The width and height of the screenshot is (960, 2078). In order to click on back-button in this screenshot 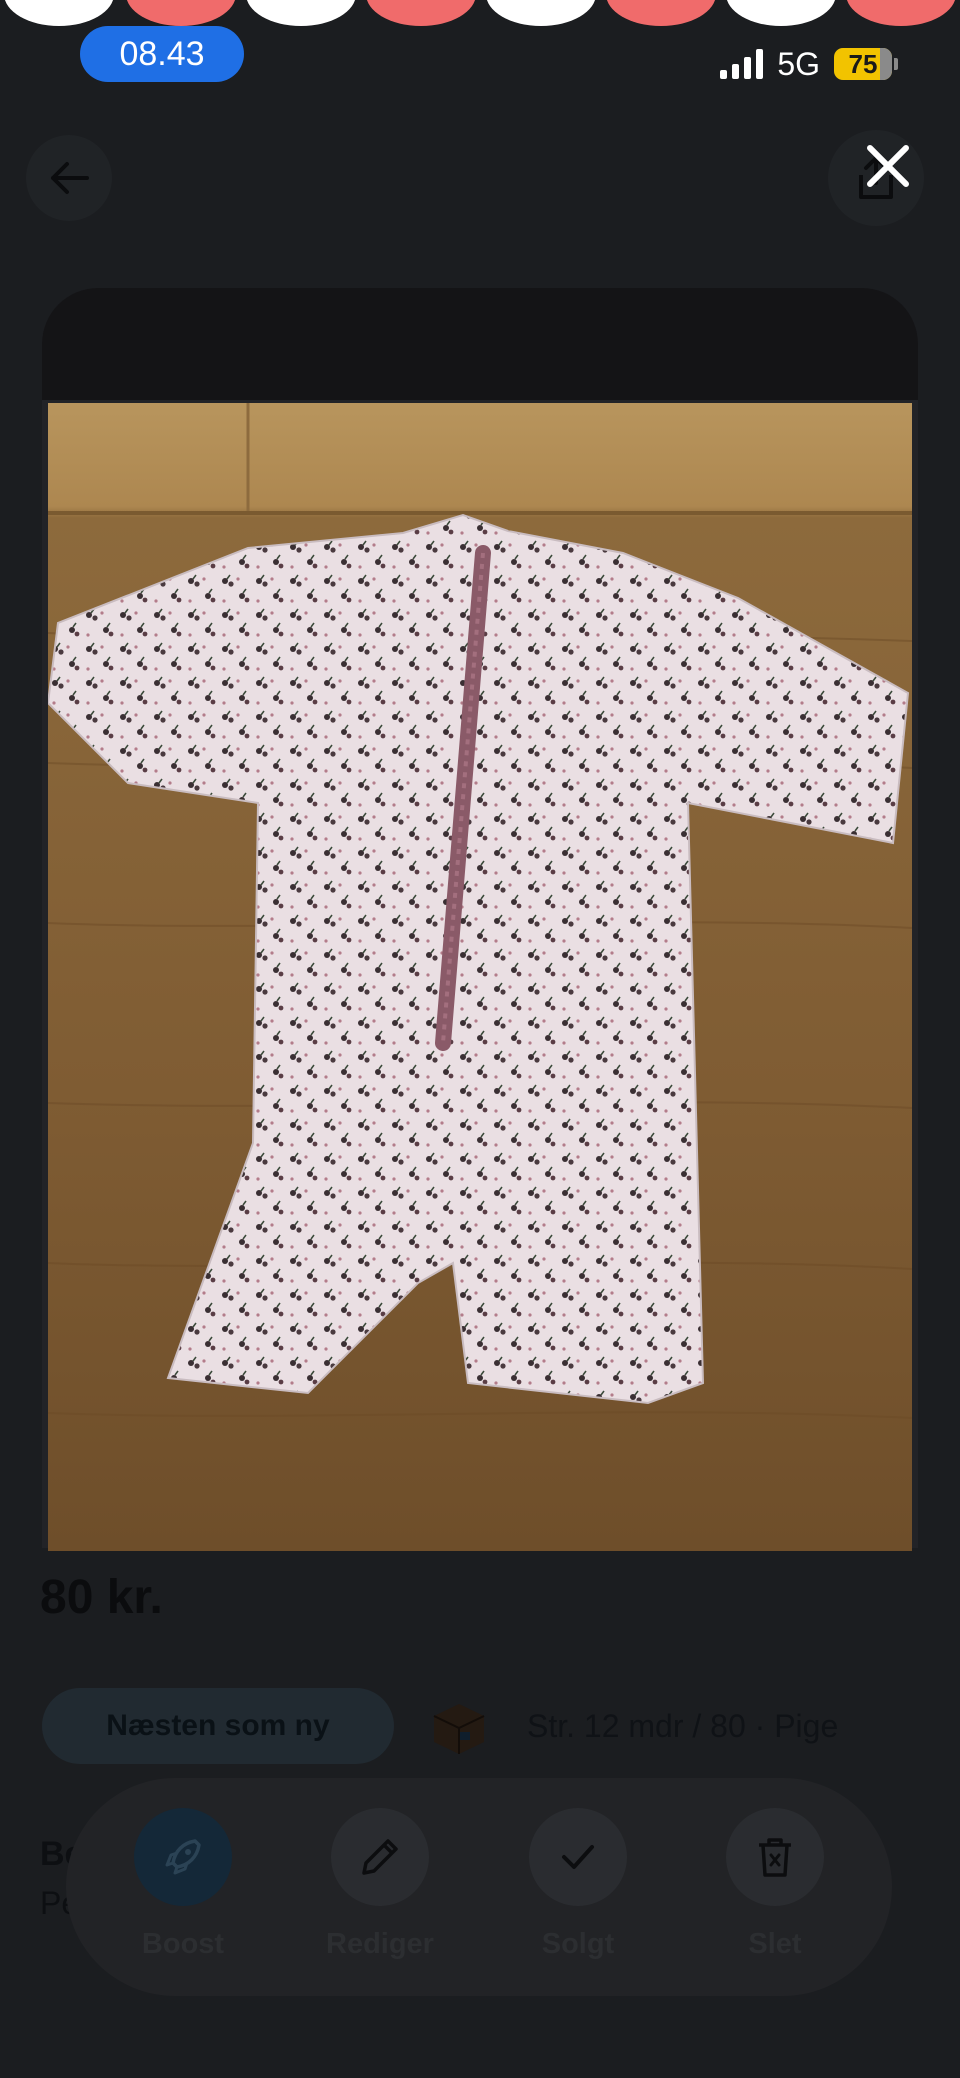, I will do `click(69, 178)`.